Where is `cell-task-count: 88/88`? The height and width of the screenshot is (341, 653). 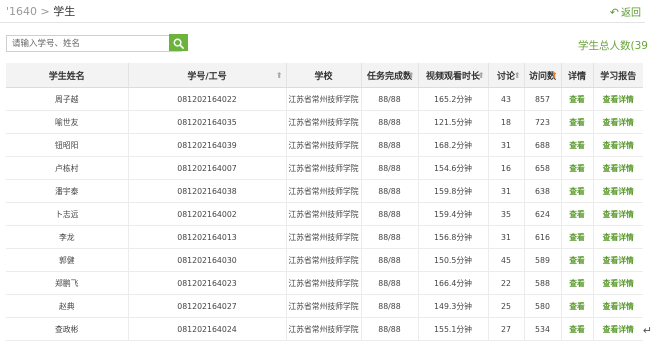 cell-task-count: 88/88 is located at coordinates (390, 168).